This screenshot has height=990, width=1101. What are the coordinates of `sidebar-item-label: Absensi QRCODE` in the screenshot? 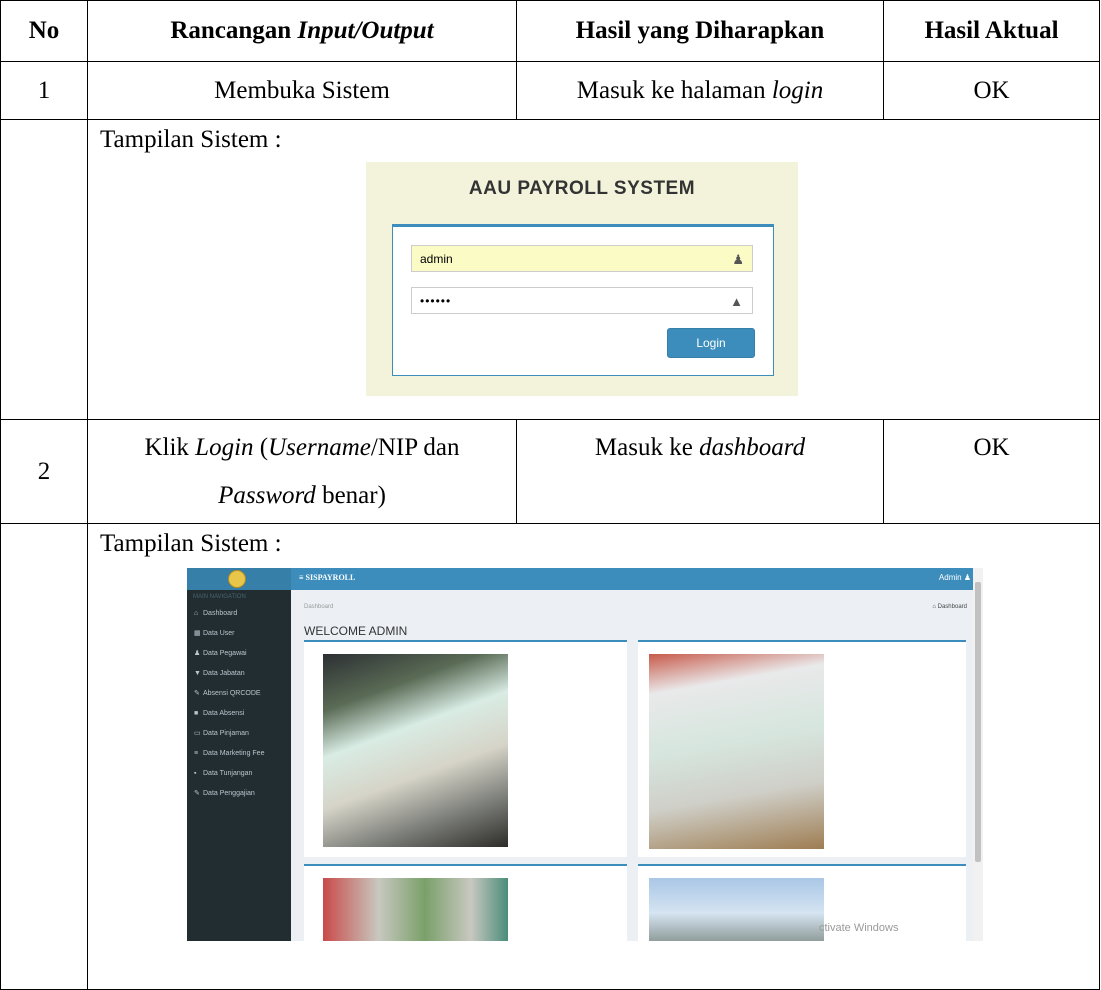 It's located at (232, 693).